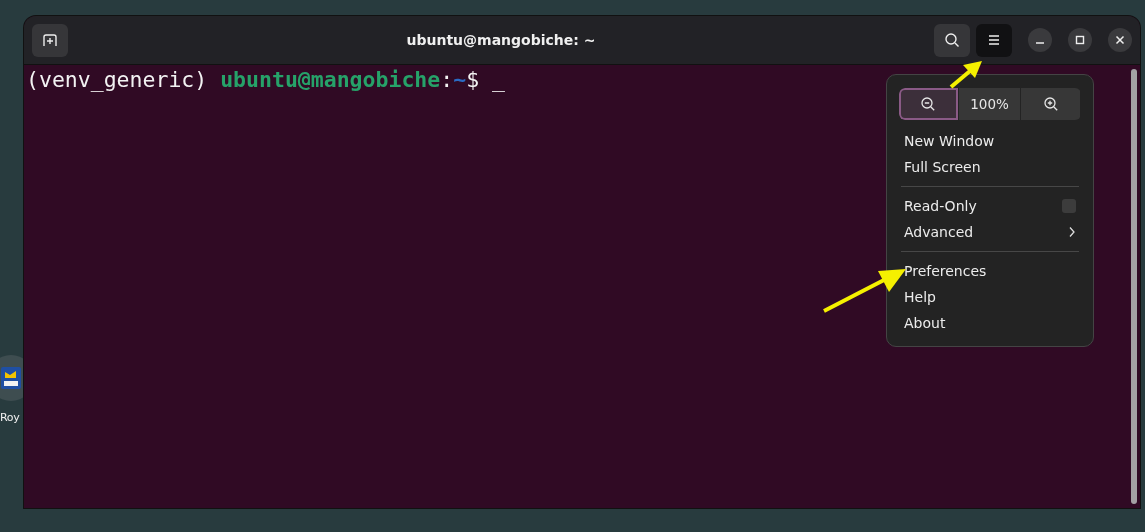  What do you see at coordinates (1072, 232) in the screenshot?
I see `chevron-right-icon` at bounding box center [1072, 232].